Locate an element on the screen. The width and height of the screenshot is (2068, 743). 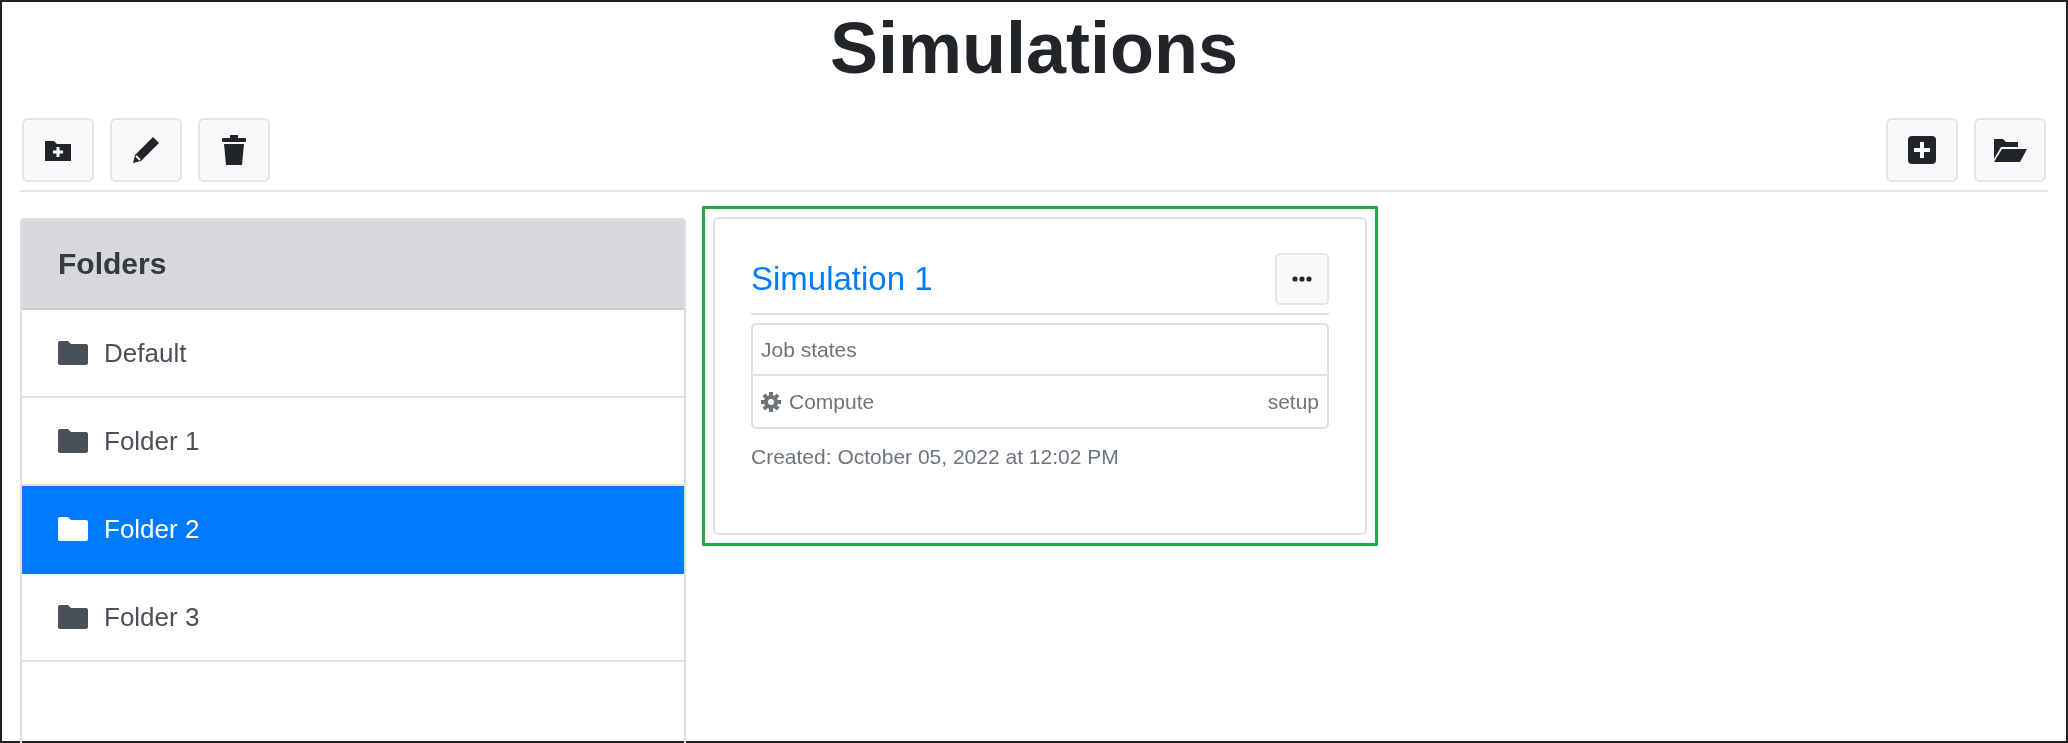
folder-plus-button is located at coordinates (58, 150).